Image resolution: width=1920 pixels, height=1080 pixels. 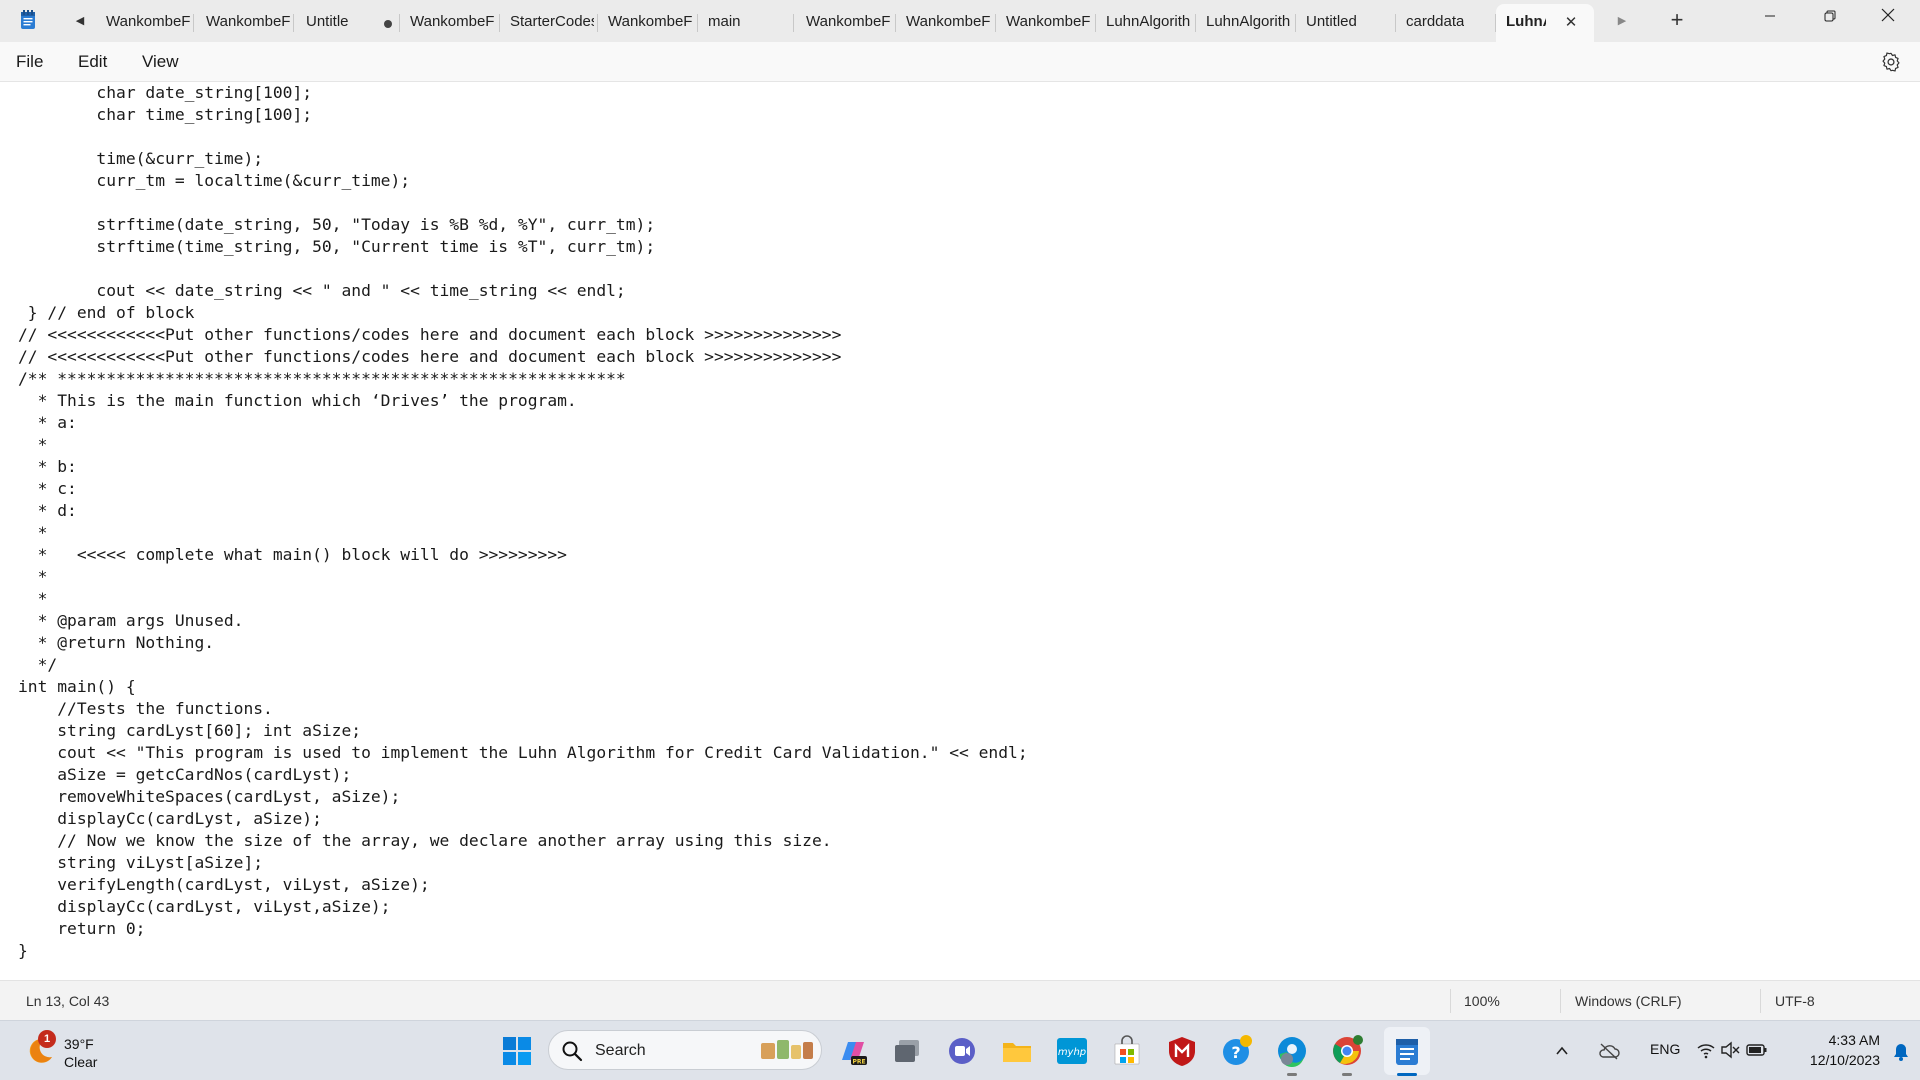 I want to click on teams-chat-icon, so click(x=962, y=1051).